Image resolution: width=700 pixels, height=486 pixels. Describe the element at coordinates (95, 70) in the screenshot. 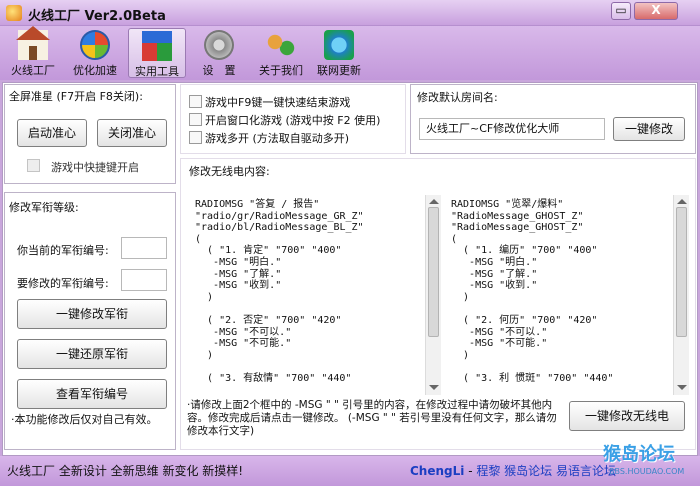

I see `tab-optimize-label: 优化加速` at that location.